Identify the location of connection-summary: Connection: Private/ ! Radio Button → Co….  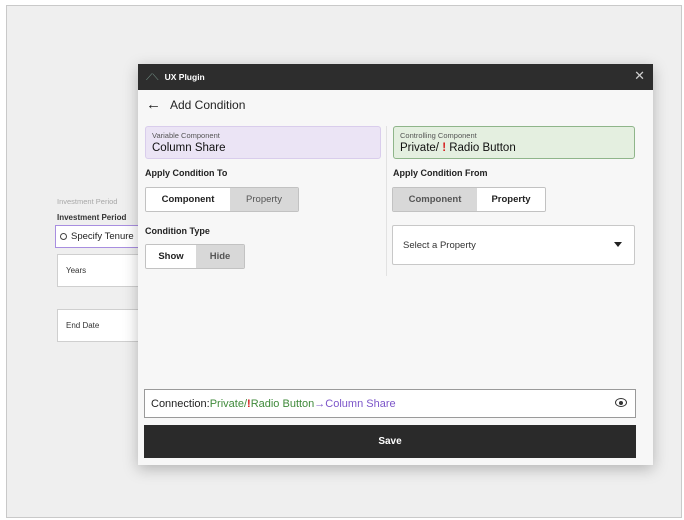
(390, 403).